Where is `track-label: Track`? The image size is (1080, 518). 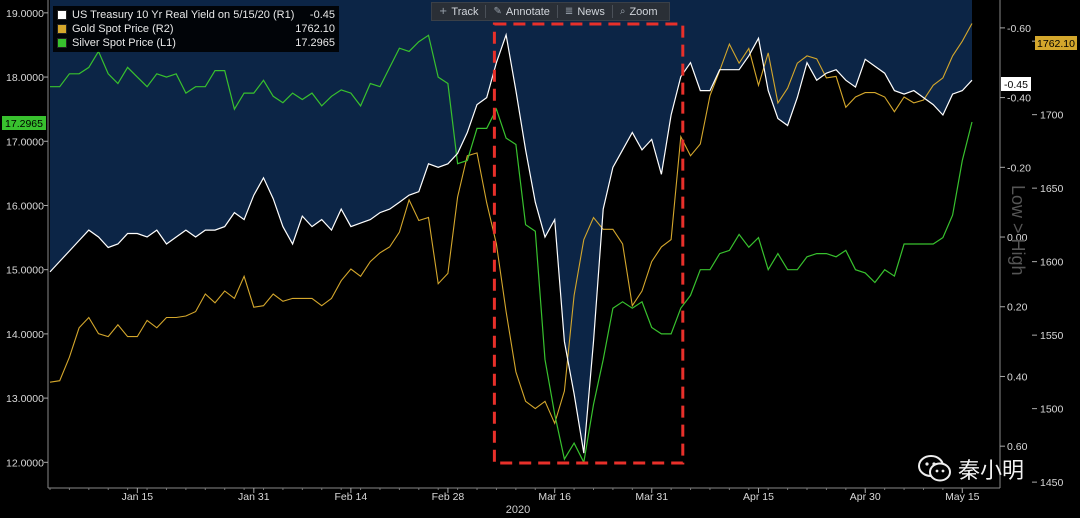
track-label: Track is located at coordinates (465, 11).